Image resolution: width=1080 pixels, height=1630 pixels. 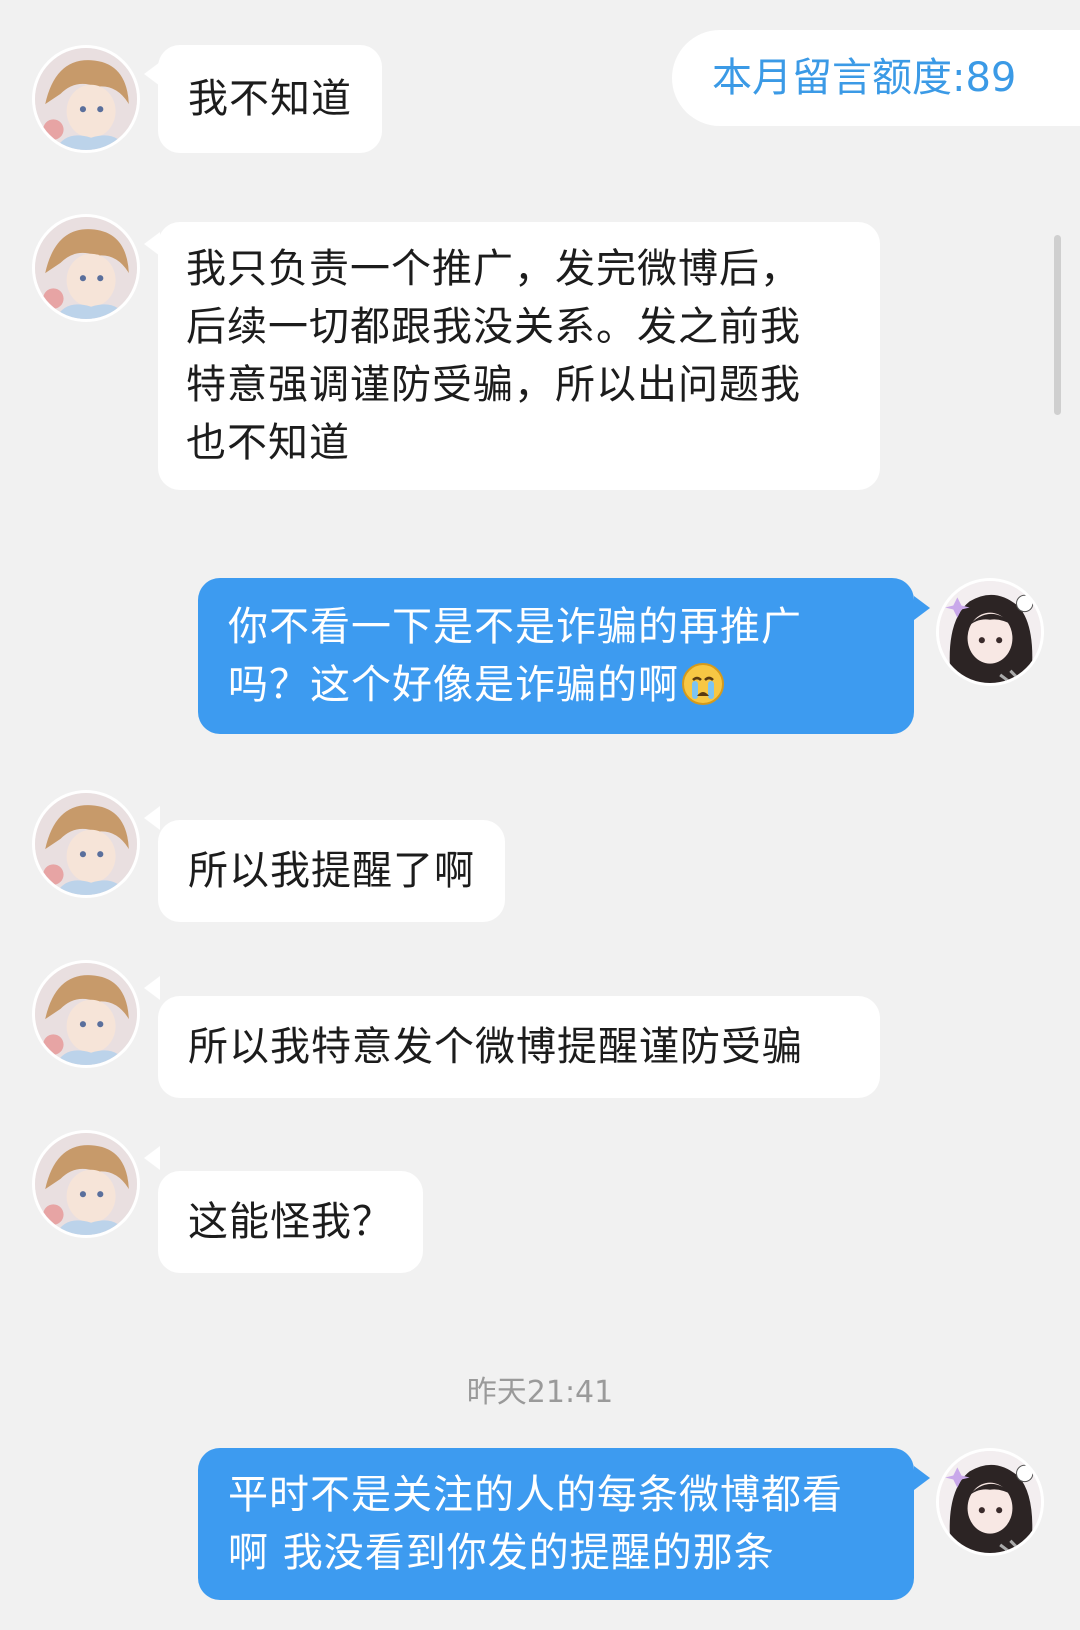 I want to click on message-timestamp: 昨天21:41, so click(x=540, y=1392).